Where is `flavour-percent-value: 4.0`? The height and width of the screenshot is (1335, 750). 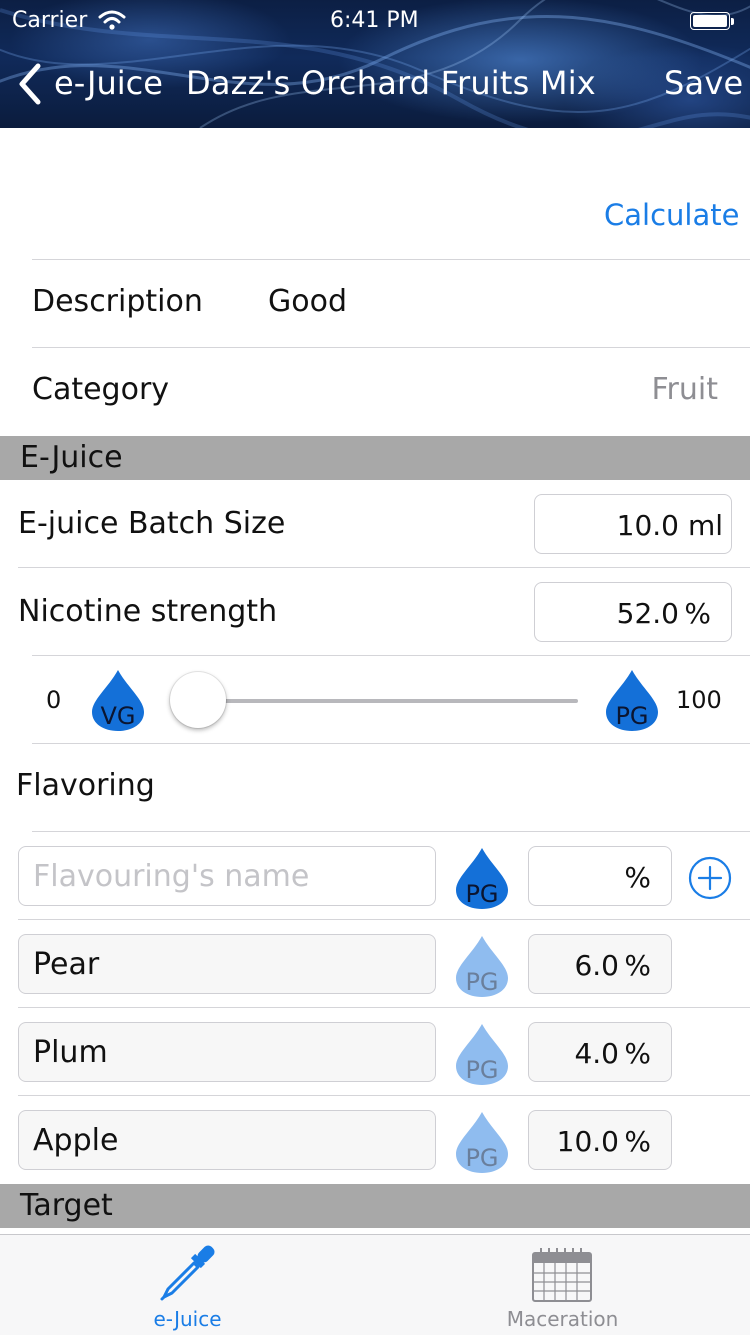
flavour-percent-value: 4.0 is located at coordinates (596, 1053).